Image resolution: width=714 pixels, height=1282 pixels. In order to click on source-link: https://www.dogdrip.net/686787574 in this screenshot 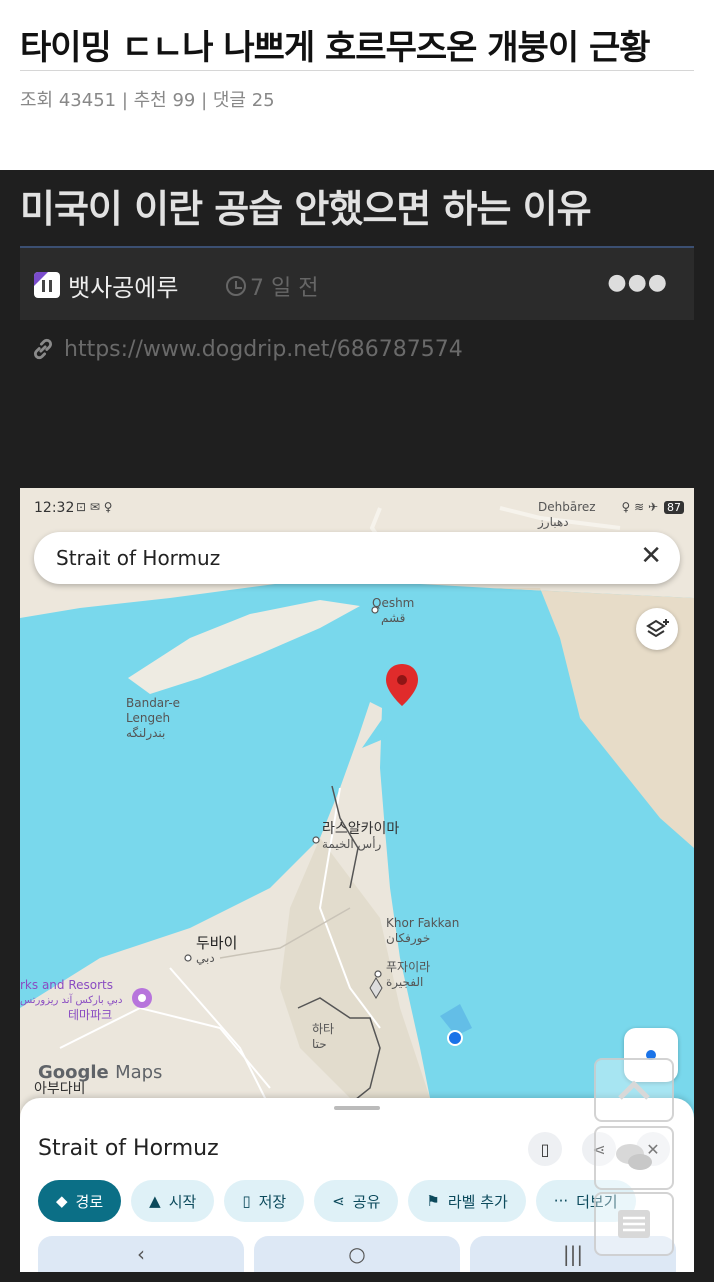, I will do `click(246, 349)`.